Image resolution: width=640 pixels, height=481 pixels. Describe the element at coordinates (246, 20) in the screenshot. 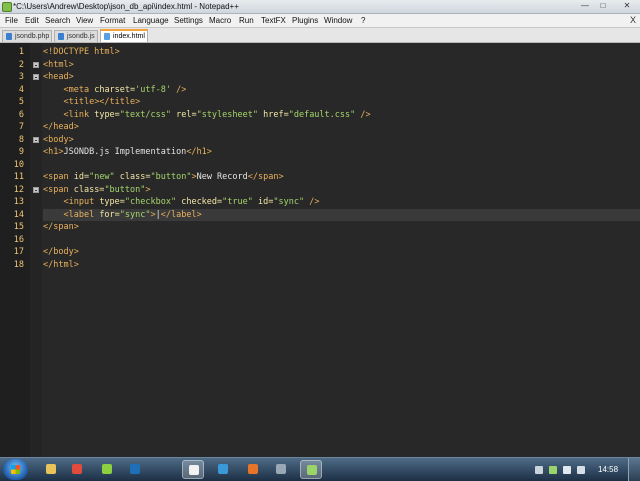

I see `menu-run: Run` at that location.